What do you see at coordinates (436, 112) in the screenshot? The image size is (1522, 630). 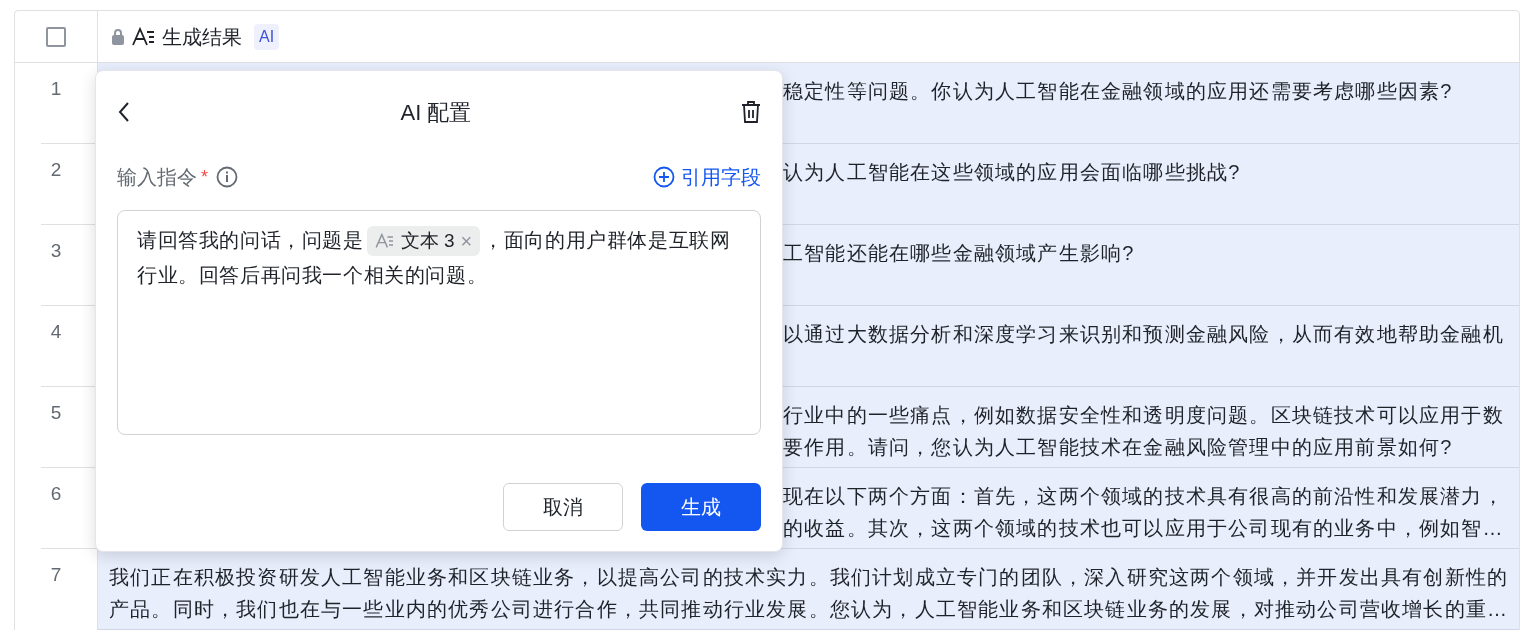 I see `popover-title: AI 配置` at bounding box center [436, 112].